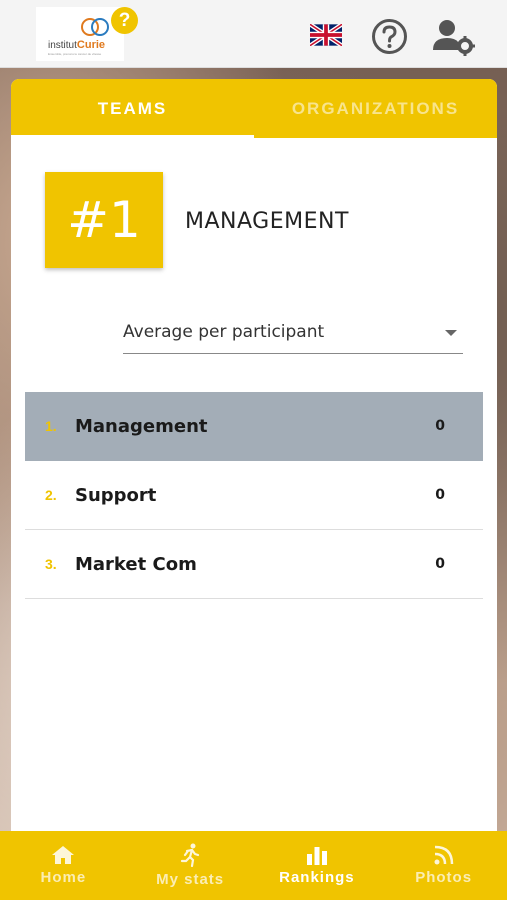 The image size is (507, 900). What do you see at coordinates (104, 220) in the screenshot?
I see `leader-rank-badge: #1` at bounding box center [104, 220].